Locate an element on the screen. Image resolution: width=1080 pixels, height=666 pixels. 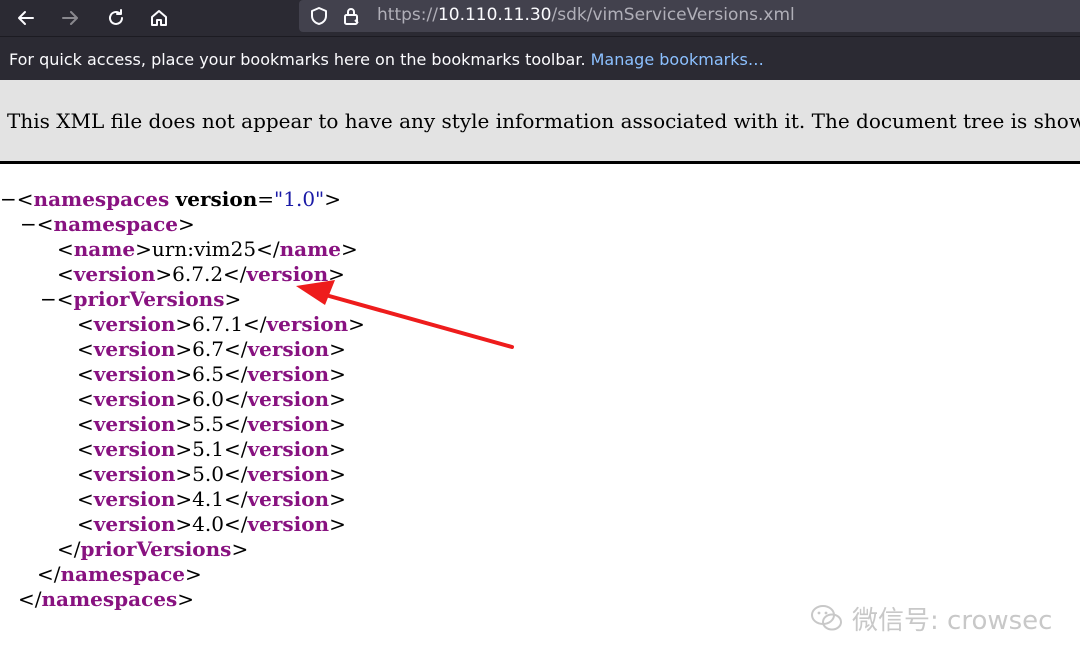
xml-prior-version: <version>6.7.1</version> is located at coordinates (221, 324).